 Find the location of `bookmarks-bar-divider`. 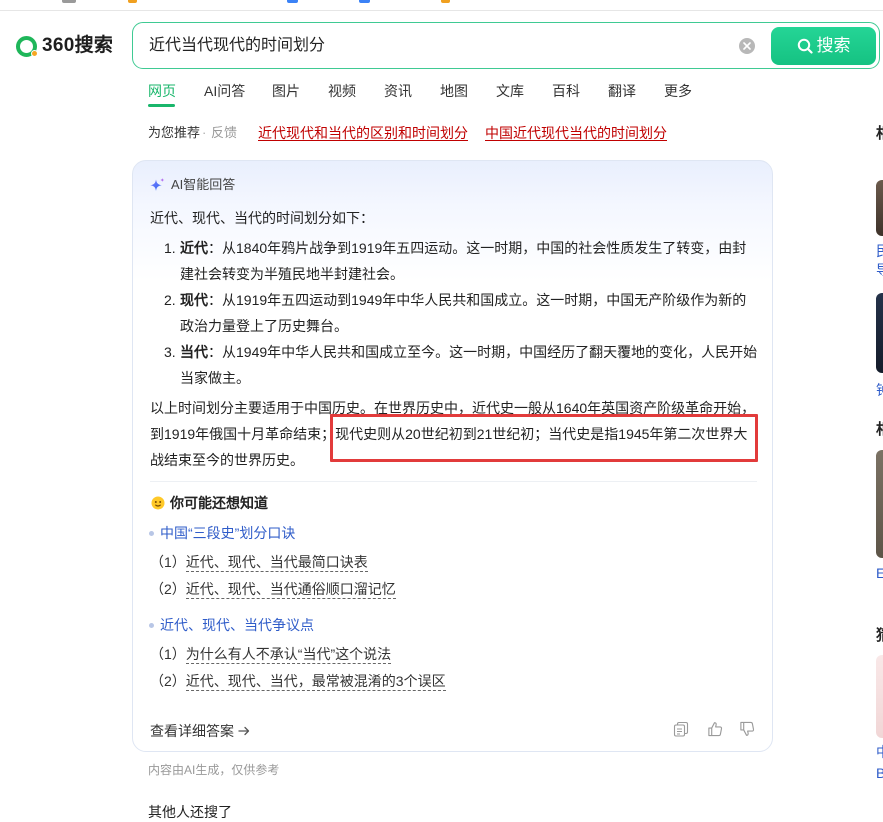

bookmarks-bar-divider is located at coordinates (441, 10).